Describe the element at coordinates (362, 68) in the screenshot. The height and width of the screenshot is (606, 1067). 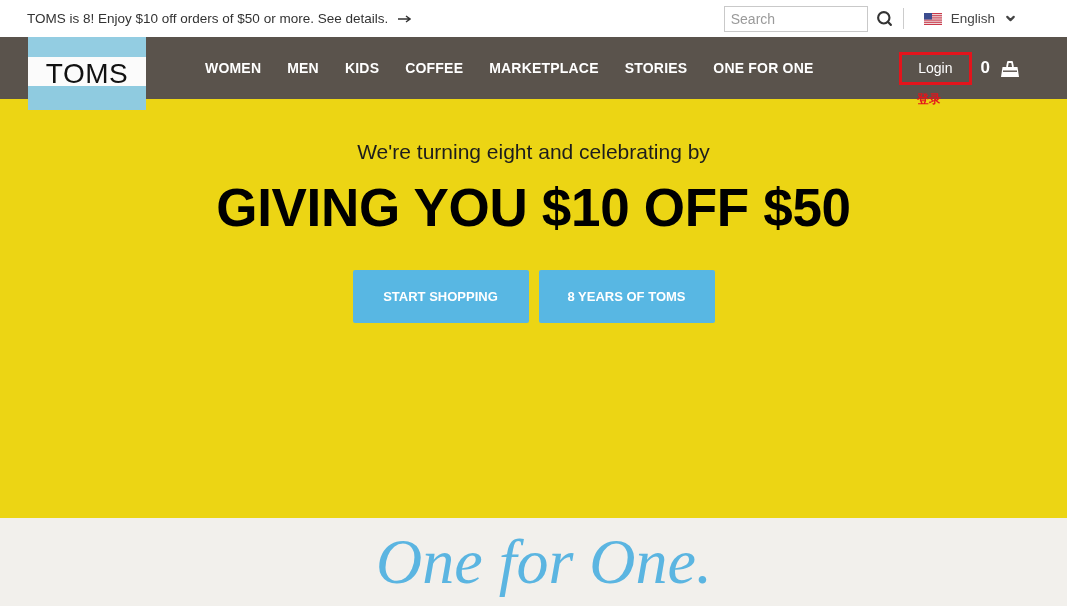
I see `nav-link: KIDS` at that location.